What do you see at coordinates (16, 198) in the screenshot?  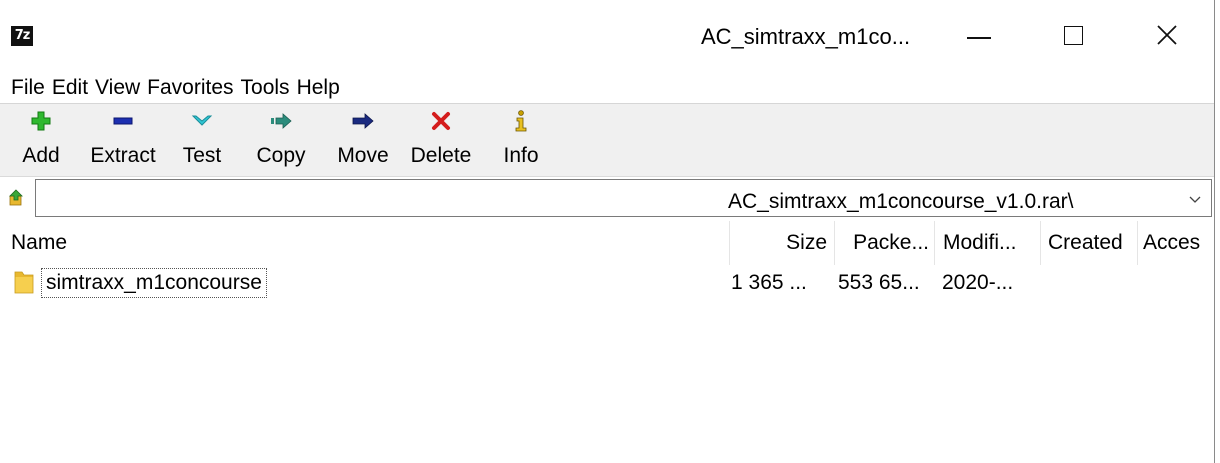 I see `up-folder-icon` at bounding box center [16, 198].